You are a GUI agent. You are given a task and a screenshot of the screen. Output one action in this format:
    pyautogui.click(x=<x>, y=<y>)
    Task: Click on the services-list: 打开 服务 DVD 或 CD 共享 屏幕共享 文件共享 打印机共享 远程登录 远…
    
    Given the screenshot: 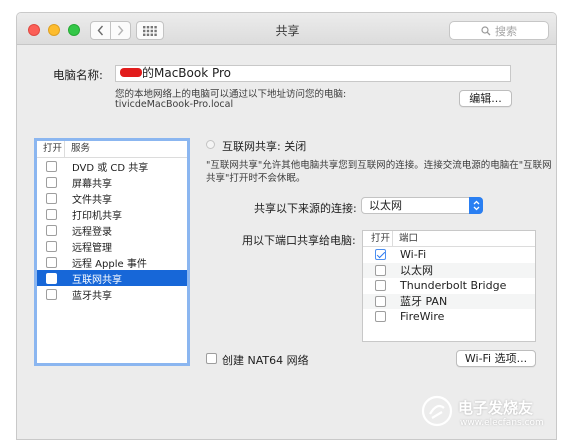 What is the action you would take?
    pyautogui.click(x=112, y=252)
    